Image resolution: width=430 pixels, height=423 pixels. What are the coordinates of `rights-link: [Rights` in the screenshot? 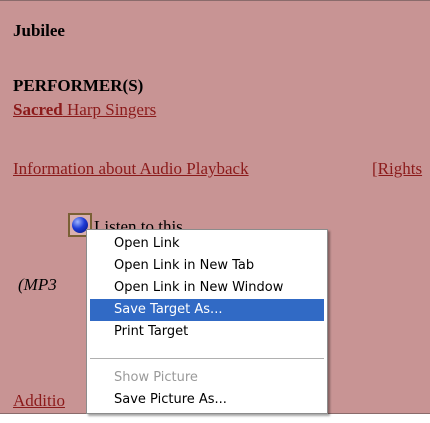 It's located at (397, 169).